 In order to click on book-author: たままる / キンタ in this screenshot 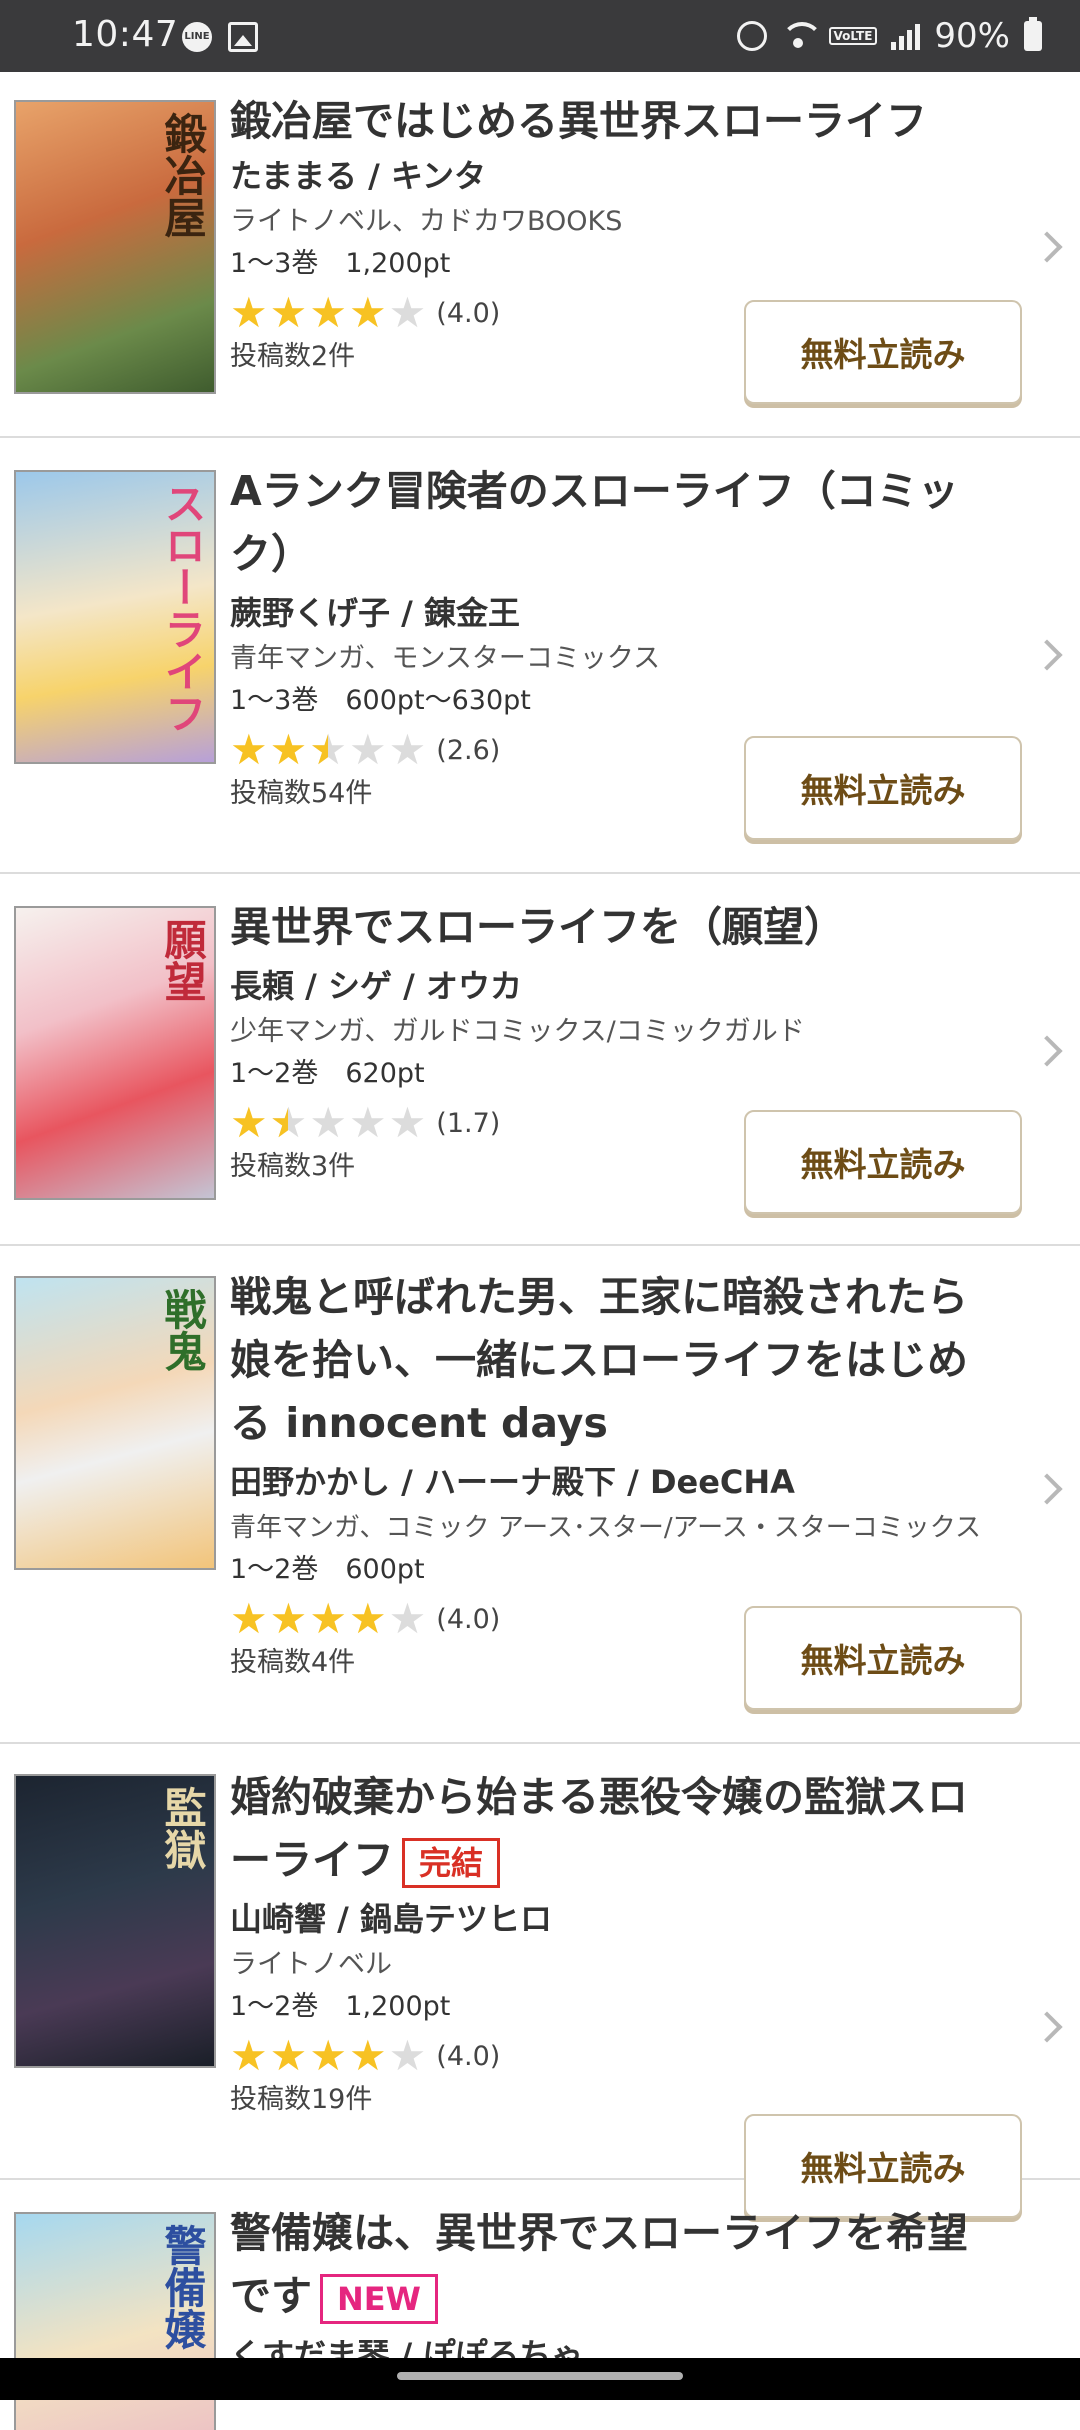, I will do `click(358, 176)`.